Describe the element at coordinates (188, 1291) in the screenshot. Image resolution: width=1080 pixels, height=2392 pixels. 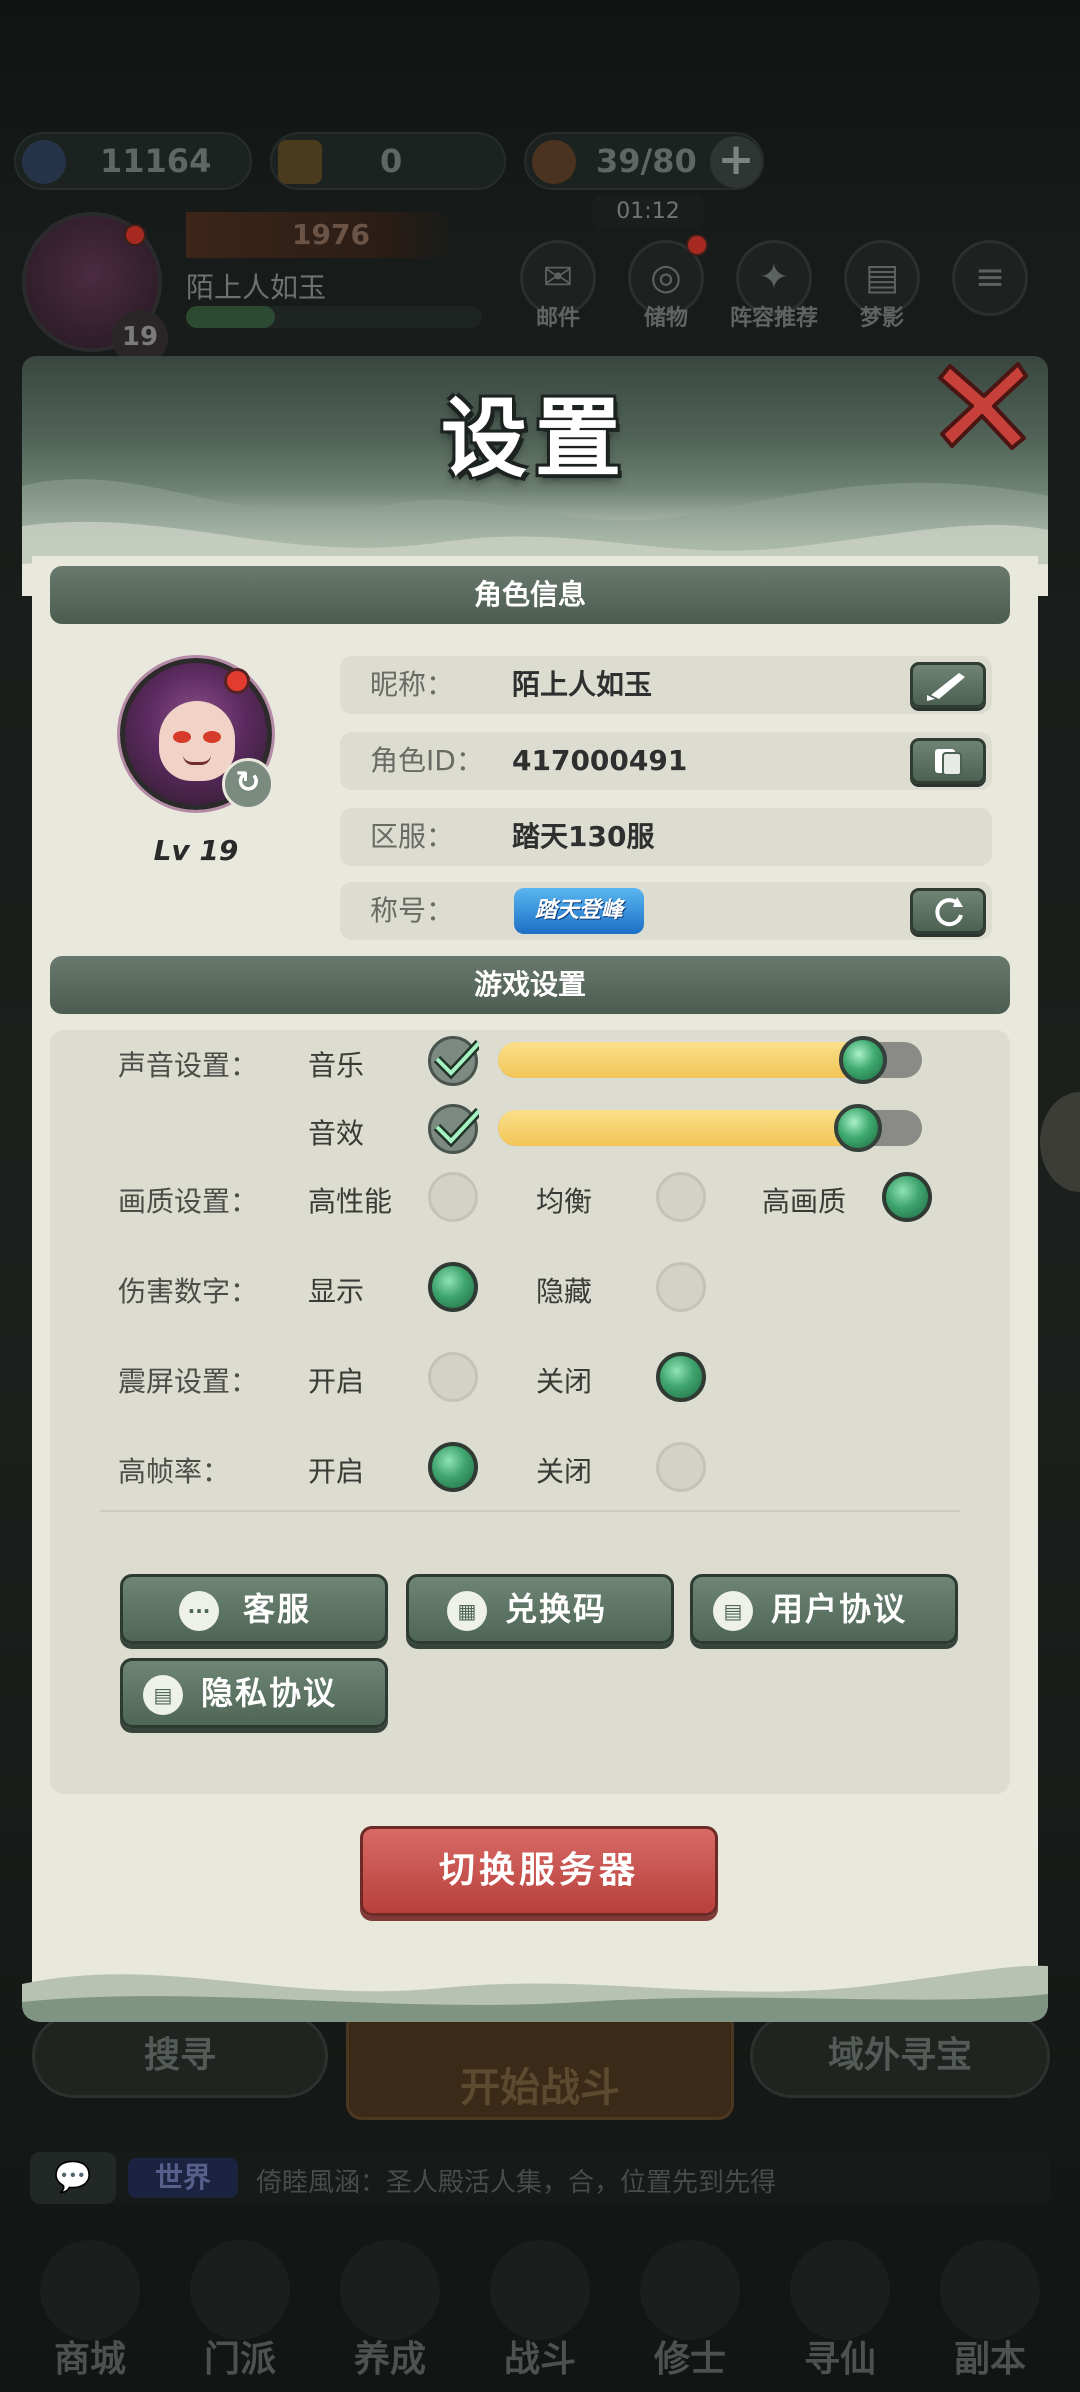
I see `damage-numbers-label: 伤害数字：` at that location.